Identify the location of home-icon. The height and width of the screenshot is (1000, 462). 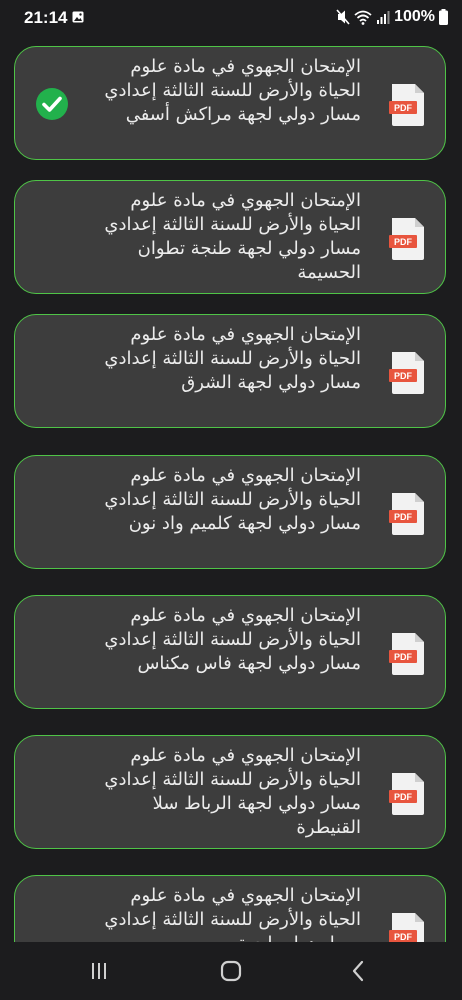
(231, 971).